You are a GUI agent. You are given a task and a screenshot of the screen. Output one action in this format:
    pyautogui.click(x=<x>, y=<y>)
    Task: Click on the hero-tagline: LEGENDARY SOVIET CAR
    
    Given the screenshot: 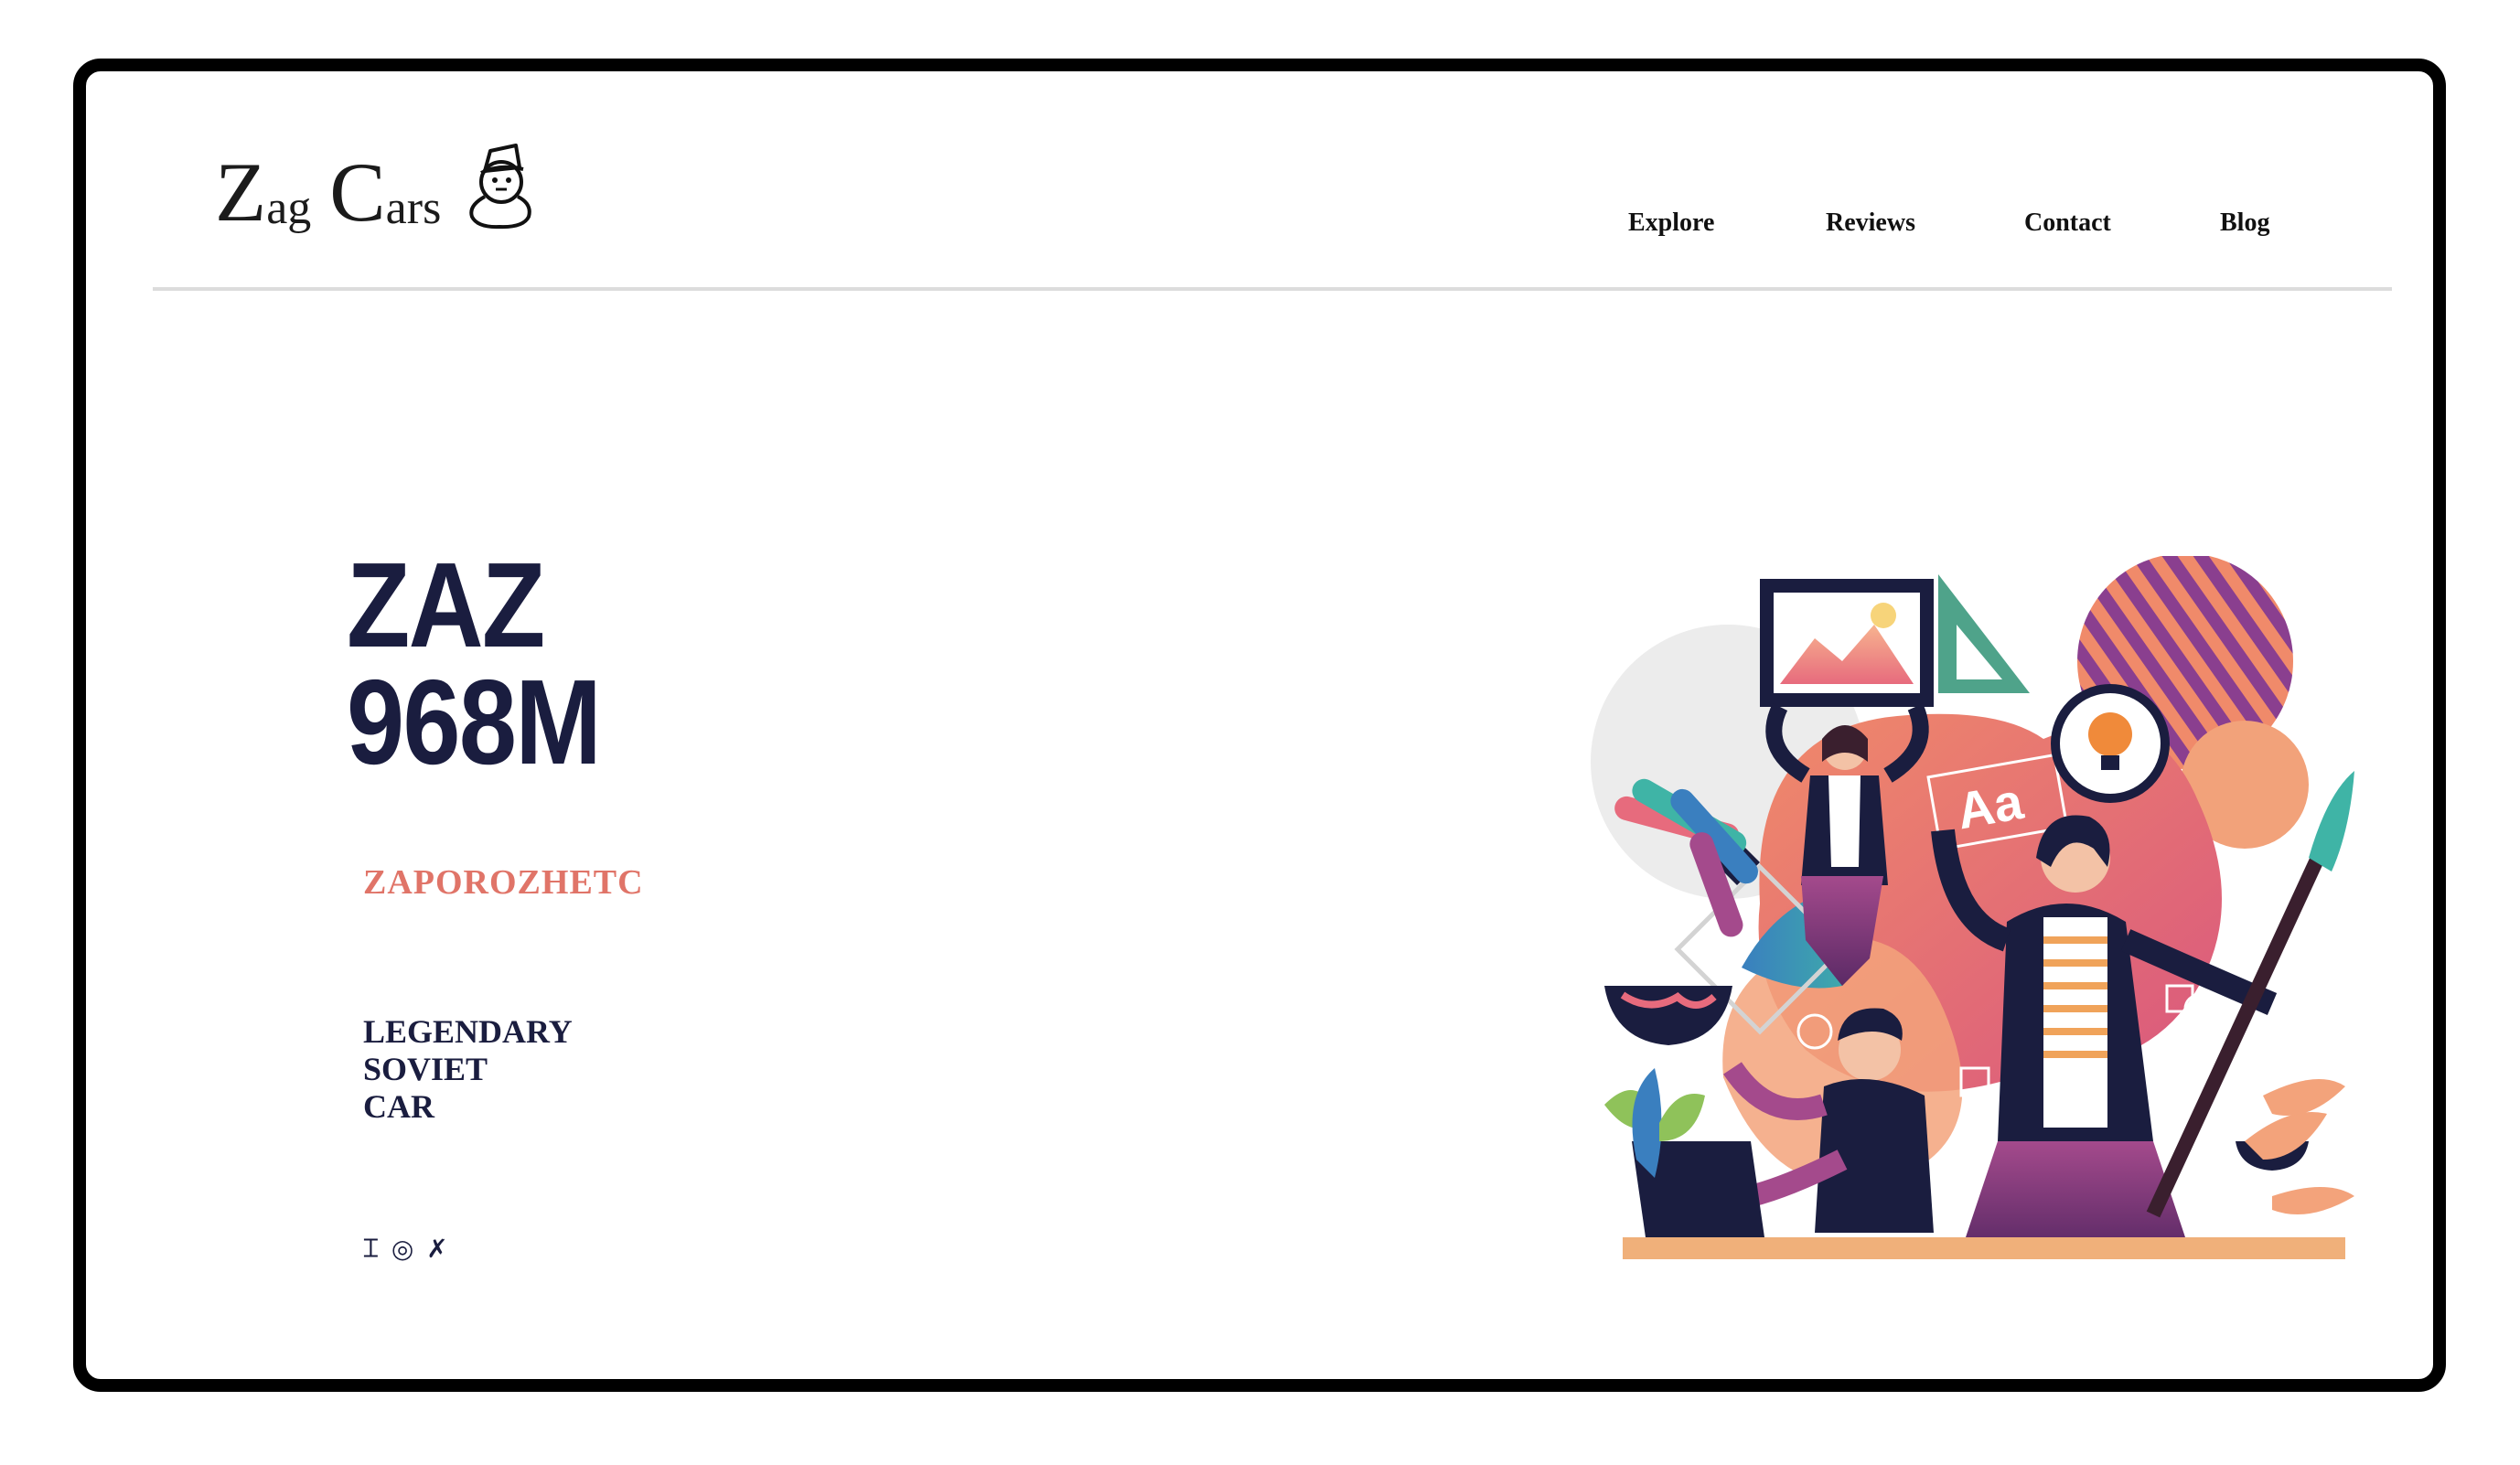 What is the action you would take?
    pyautogui.click(x=468, y=1069)
    